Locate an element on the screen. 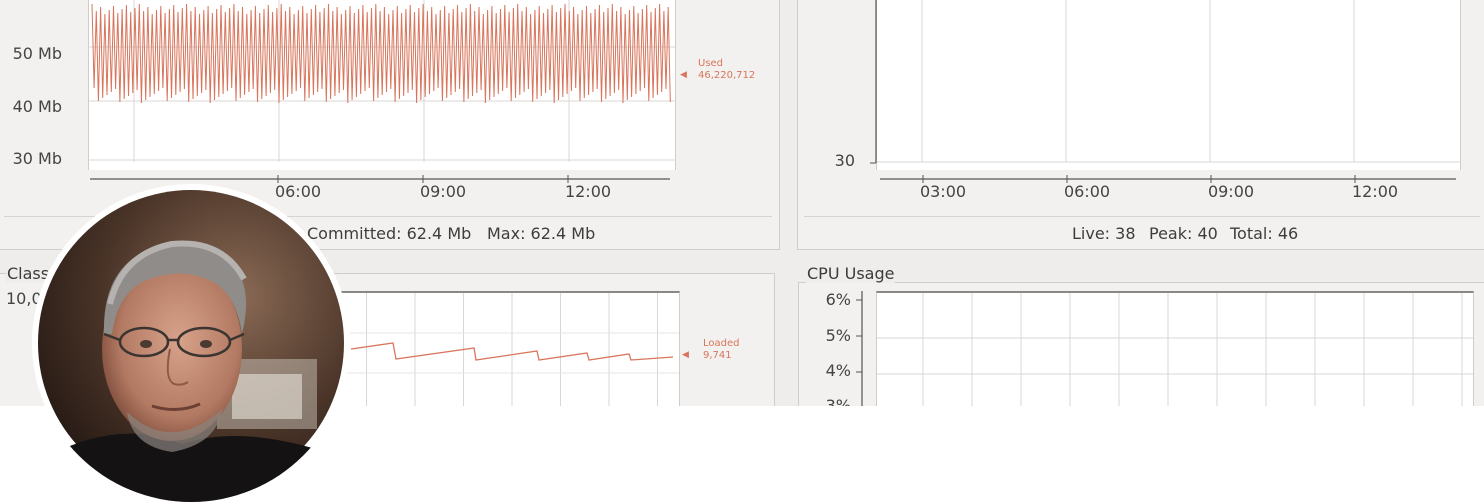 The height and width of the screenshot is (502, 1484). classes-legend-marker-icon: ◀ is located at coordinates (685, 355).